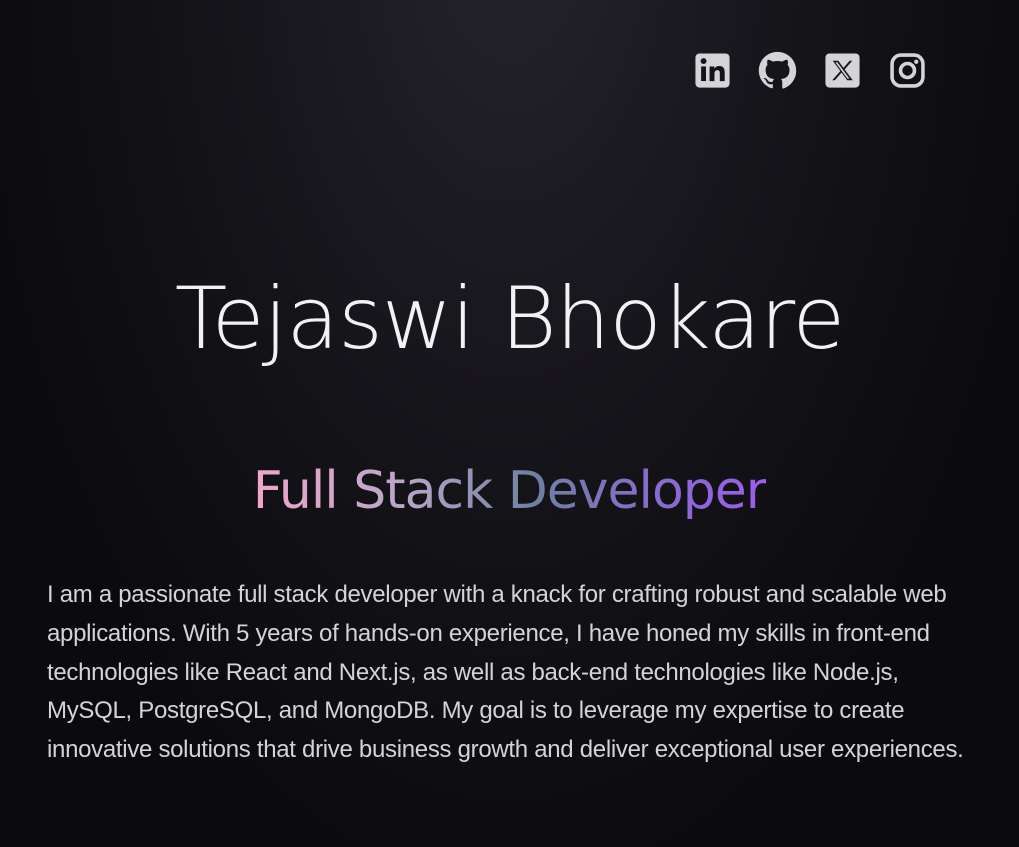 The height and width of the screenshot is (847, 1019). I want to click on instagram-icon, so click(907, 70).